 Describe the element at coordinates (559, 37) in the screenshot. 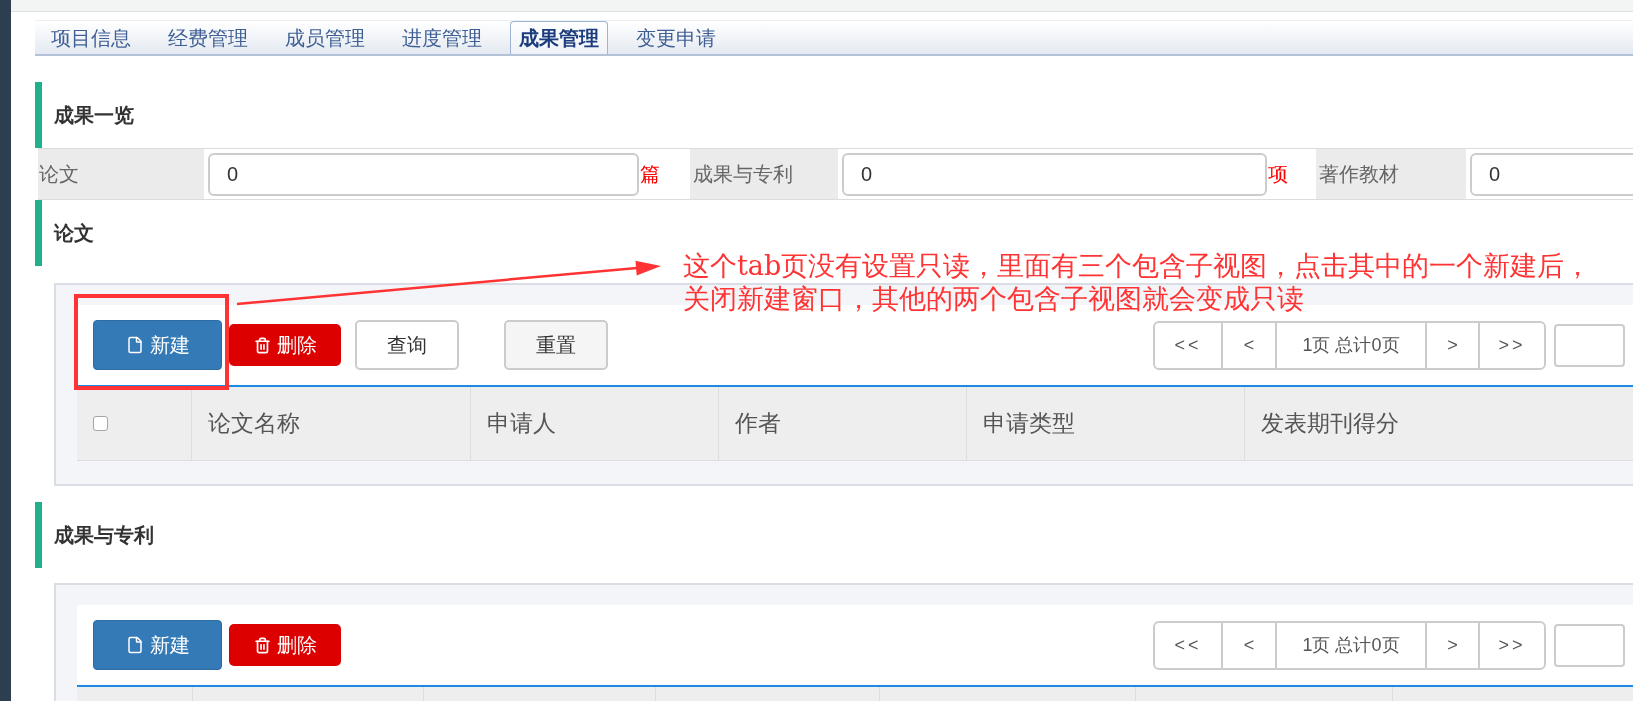

I see `tab: 成果管理` at that location.